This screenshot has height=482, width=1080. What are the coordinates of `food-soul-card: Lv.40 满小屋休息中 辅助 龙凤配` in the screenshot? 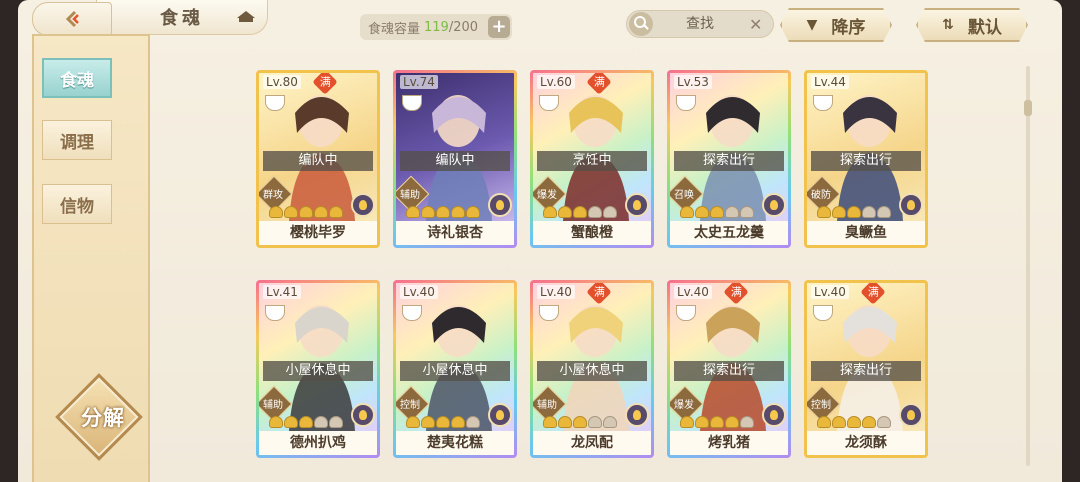 It's located at (592, 369).